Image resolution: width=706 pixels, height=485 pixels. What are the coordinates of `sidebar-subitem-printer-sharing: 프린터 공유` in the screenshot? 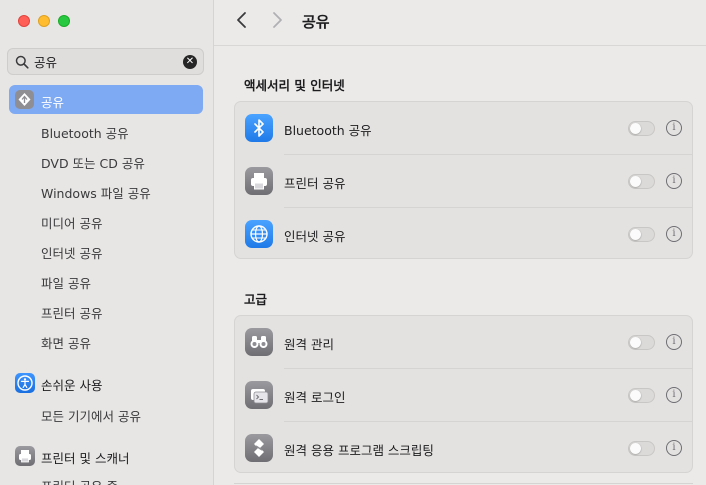 It's located at (71, 312).